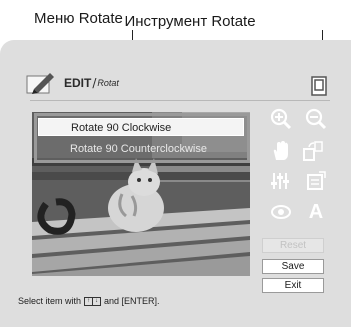 This screenshot has height=327, width=351. Describe the element at coordinates (313, 151) in the screenshot. I see `rotate-icon` at that location.